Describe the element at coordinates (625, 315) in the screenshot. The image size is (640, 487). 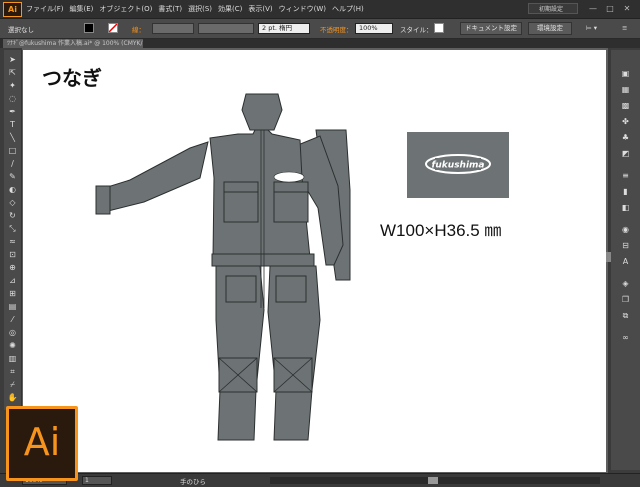
I see `pathfinder-icon: ⧉` at that location.